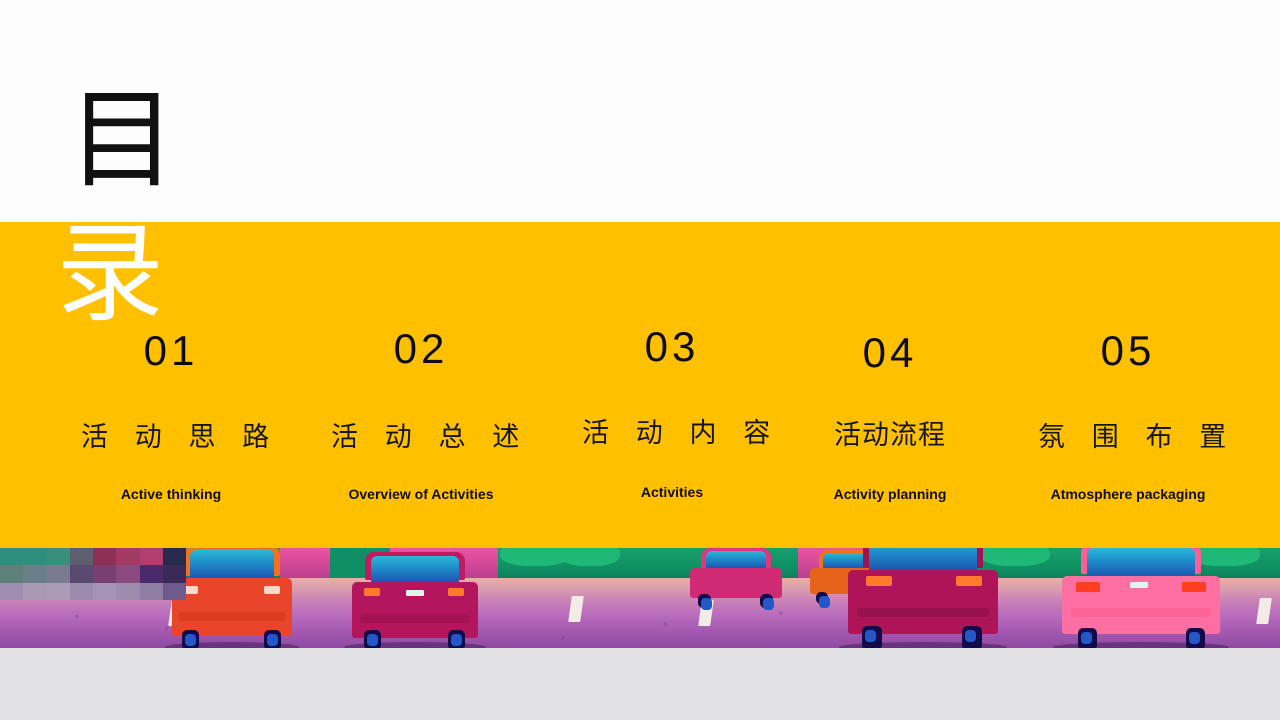  What do you see at coordinates (890, 415) in the screenshot?
I see `toc-item-04: 04 活动流程 Activity planning` at bounding box center [890, 415].